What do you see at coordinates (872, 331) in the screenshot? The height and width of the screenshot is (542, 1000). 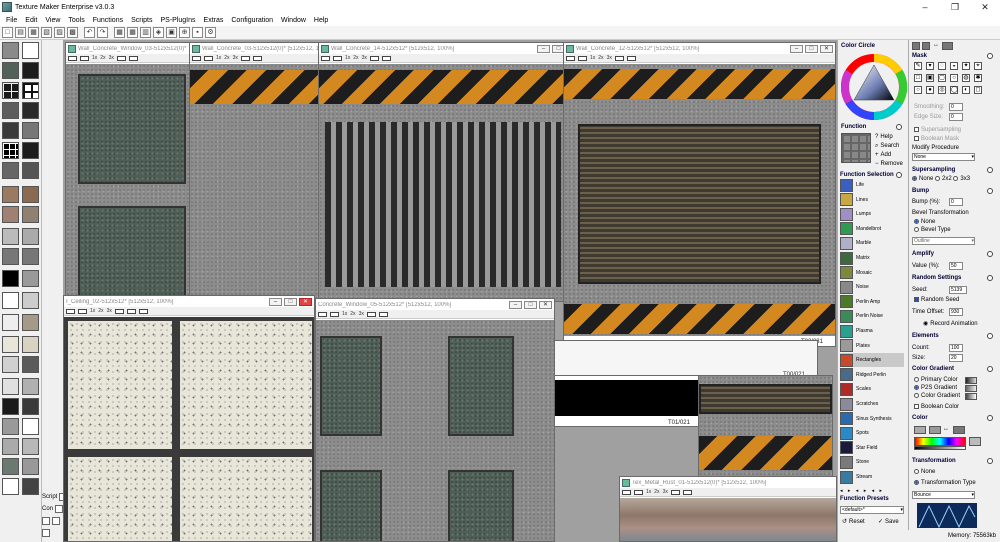 I see `function-item: Plasma` at bounding box center [872, 331].